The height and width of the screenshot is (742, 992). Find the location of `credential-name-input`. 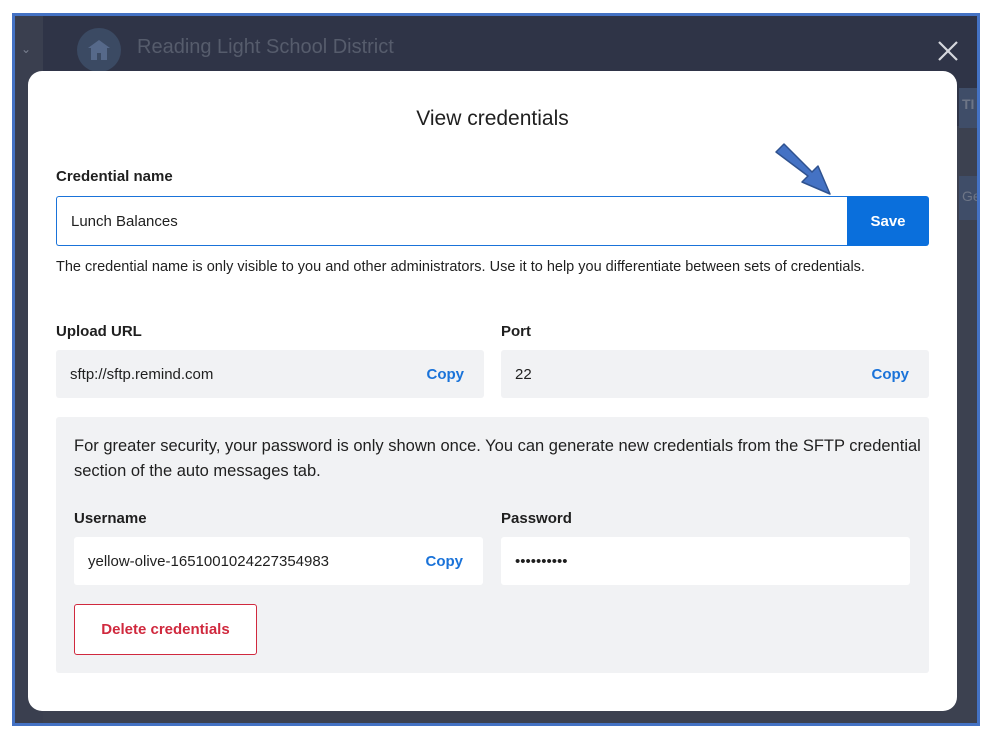

credential-name-input is located at coordinates (452, 221).